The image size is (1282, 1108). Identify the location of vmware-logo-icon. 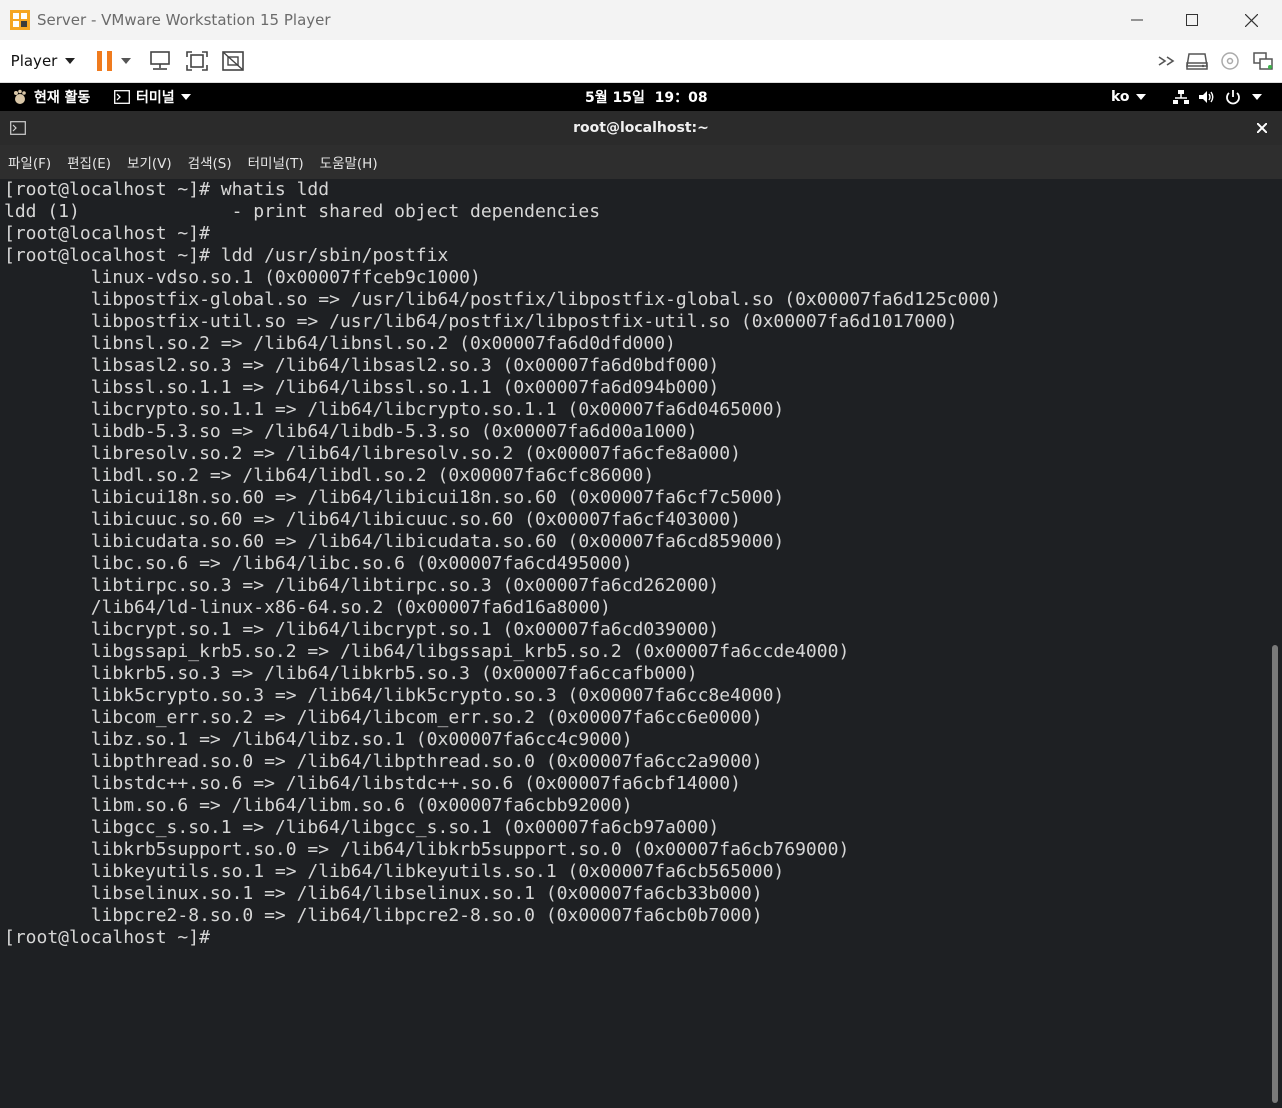
(20, 20).